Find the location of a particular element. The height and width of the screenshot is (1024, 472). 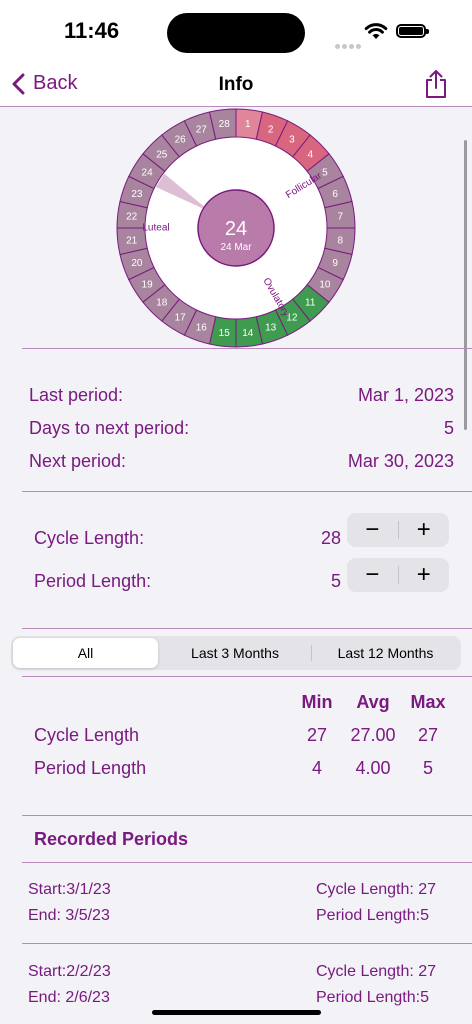

period-length-stepper: − + is located at coordinates (398, 575).